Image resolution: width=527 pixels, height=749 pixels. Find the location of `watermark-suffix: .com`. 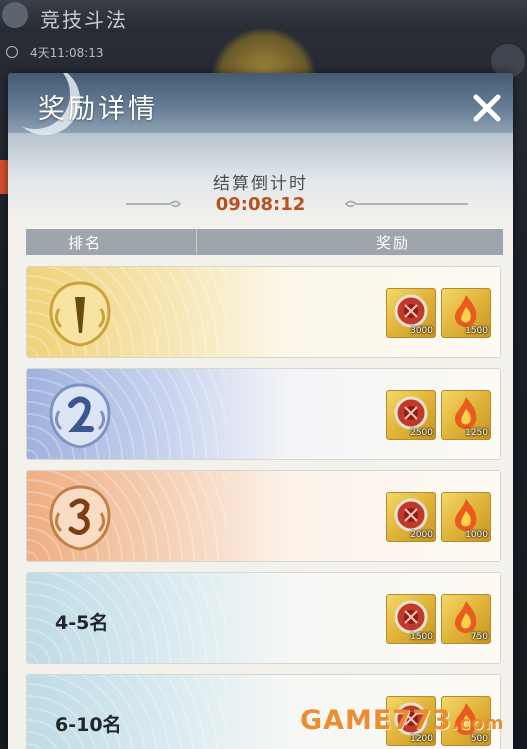

watermark-suffix: .com is located at coordinates (478, 723).